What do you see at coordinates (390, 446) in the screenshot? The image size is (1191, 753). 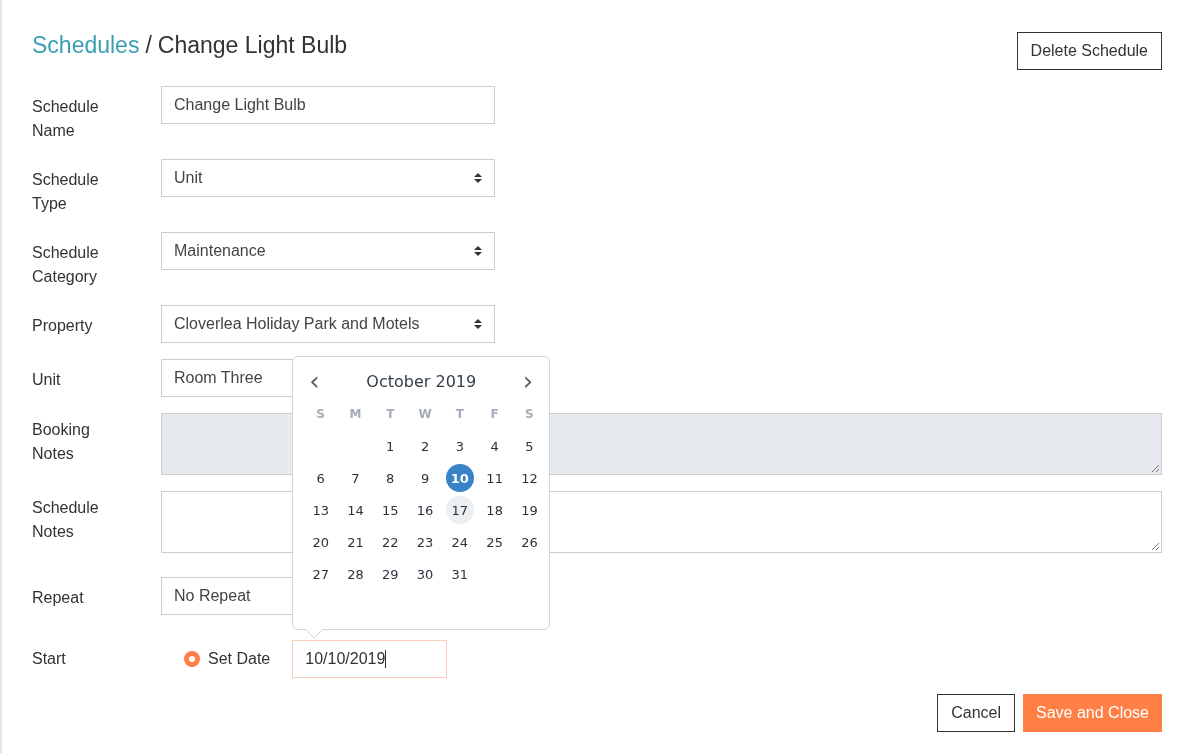 I see `calendar-day: 1` at bounding box center [390, 446].